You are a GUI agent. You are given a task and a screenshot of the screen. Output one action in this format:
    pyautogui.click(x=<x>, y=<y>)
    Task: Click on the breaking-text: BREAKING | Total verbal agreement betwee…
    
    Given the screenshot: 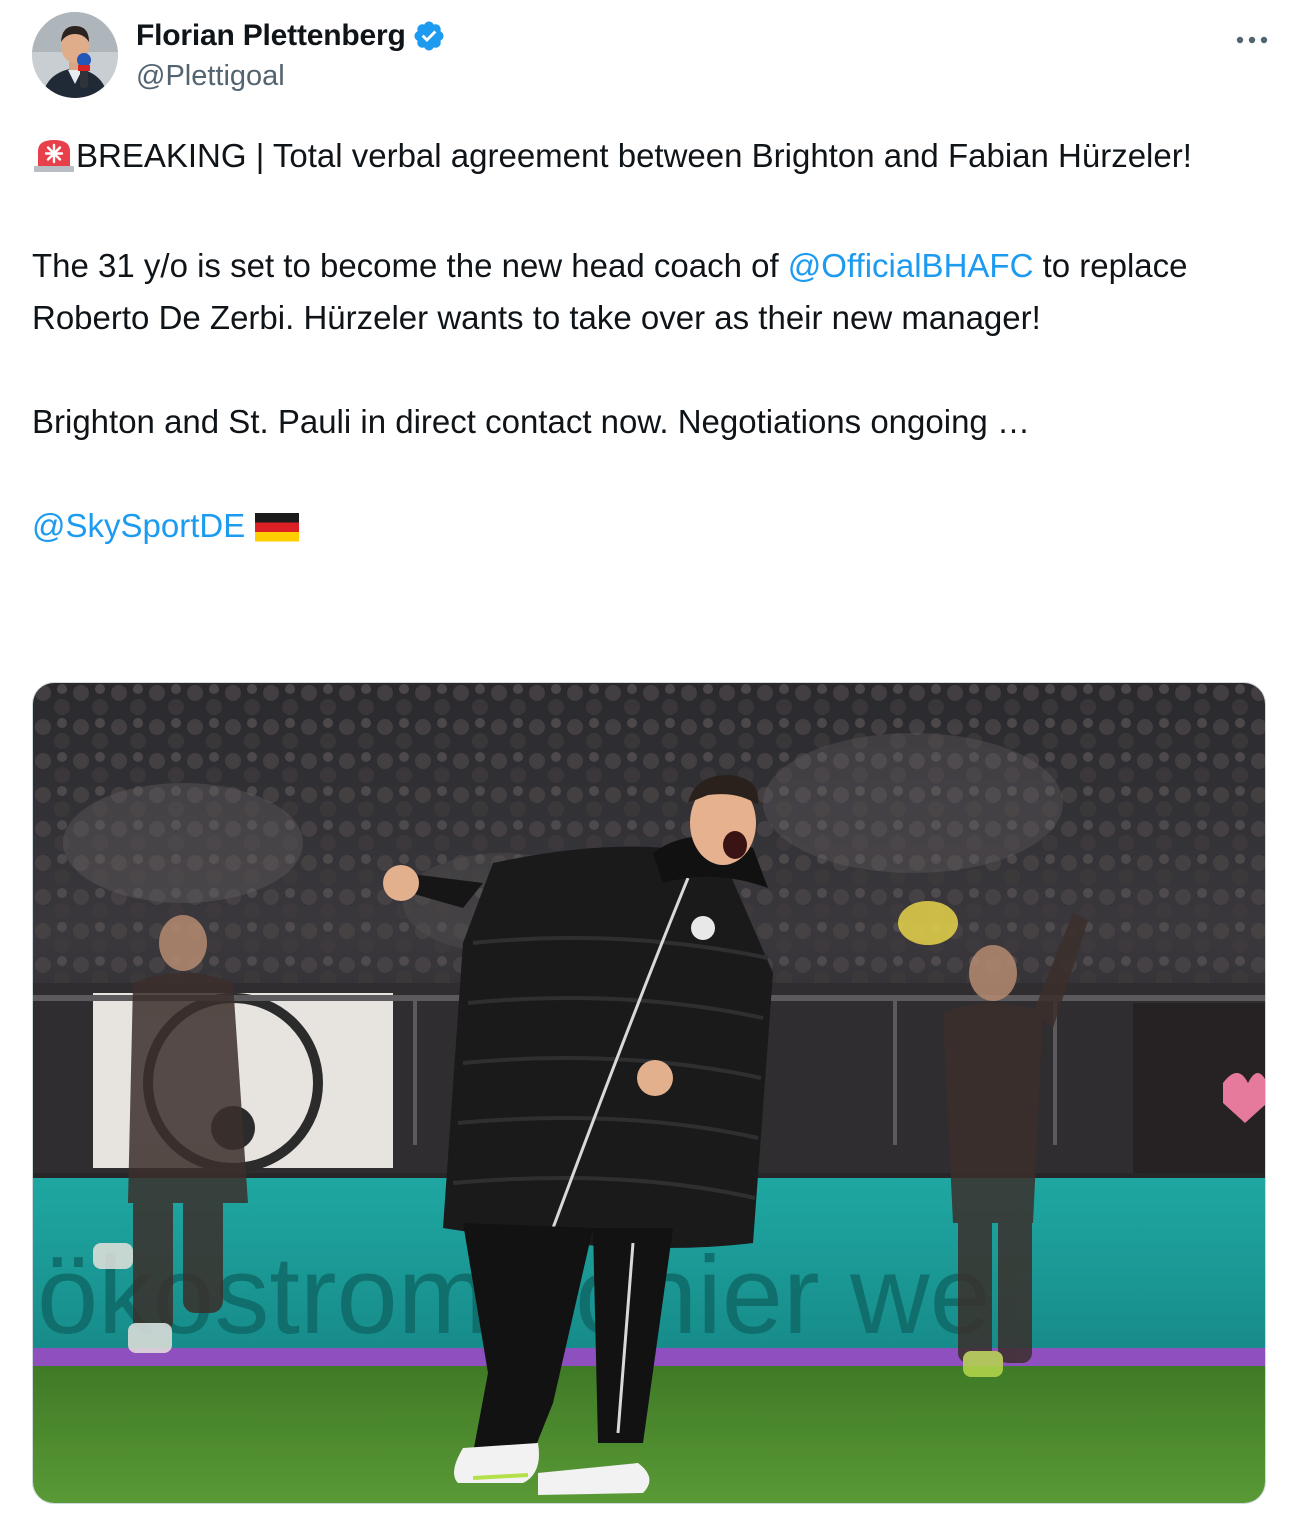 What is the action you would take?
    pyautogui.click(x=634, y=155)
    